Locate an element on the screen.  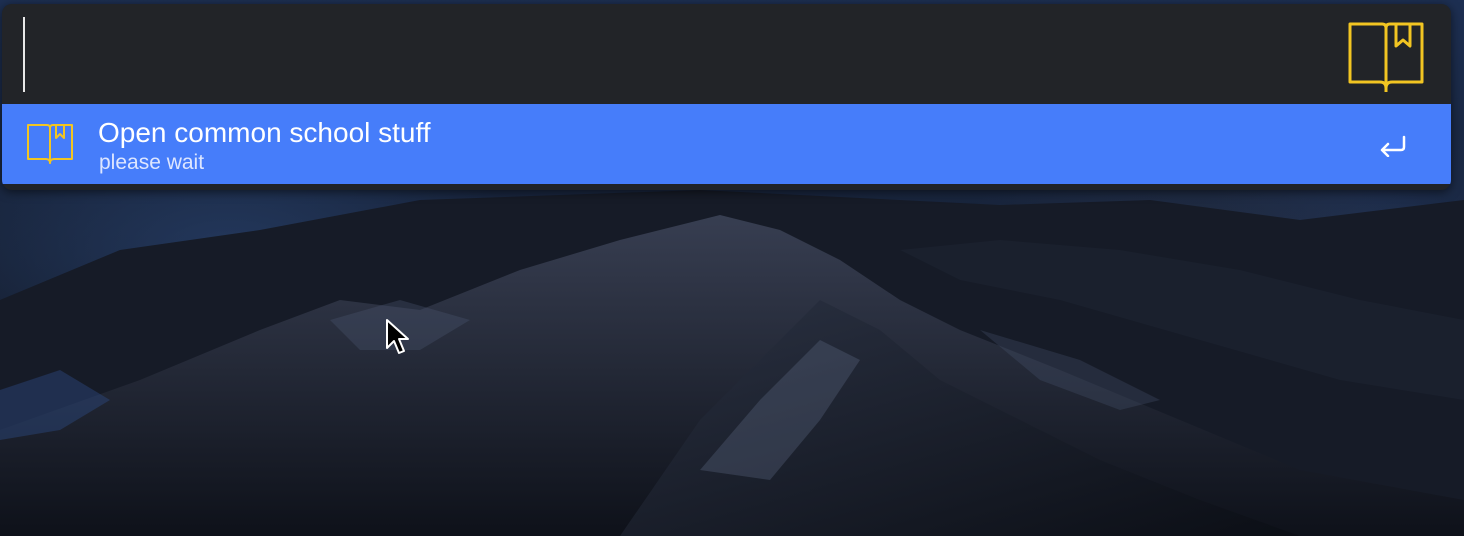
result-subtitle: please wait is located at coordinates (152, 162).